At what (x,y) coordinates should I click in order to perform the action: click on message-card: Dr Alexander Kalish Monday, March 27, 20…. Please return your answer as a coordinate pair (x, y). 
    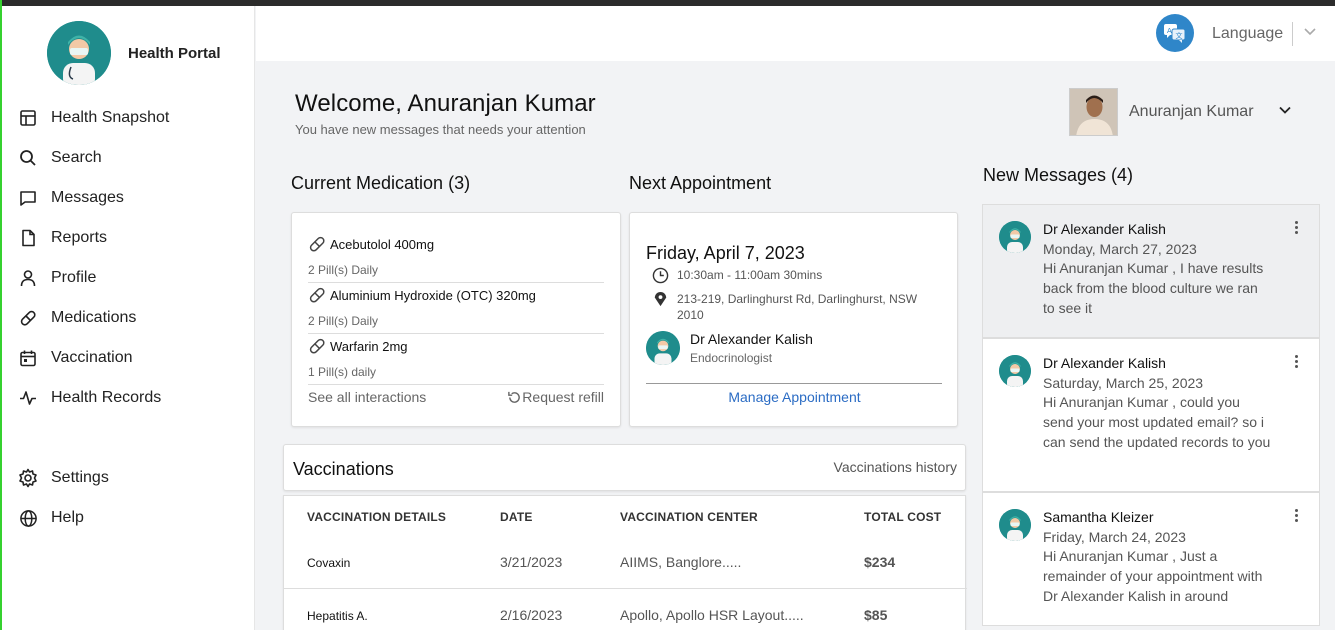
    Looking at the image, I should click on (1151, 271).